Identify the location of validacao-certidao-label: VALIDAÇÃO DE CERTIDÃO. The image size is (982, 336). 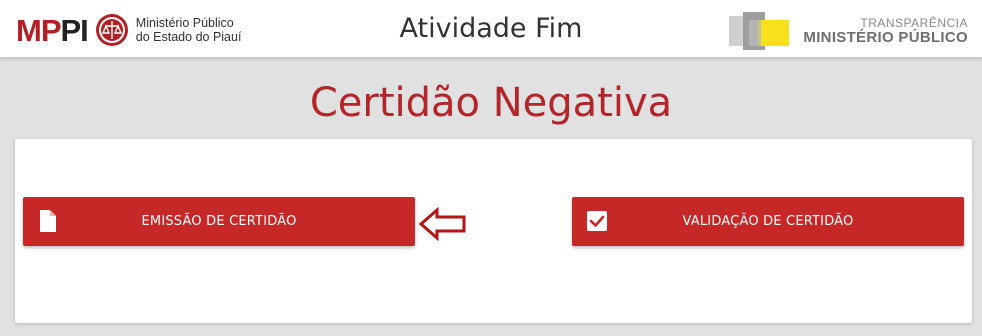
(768, 221).